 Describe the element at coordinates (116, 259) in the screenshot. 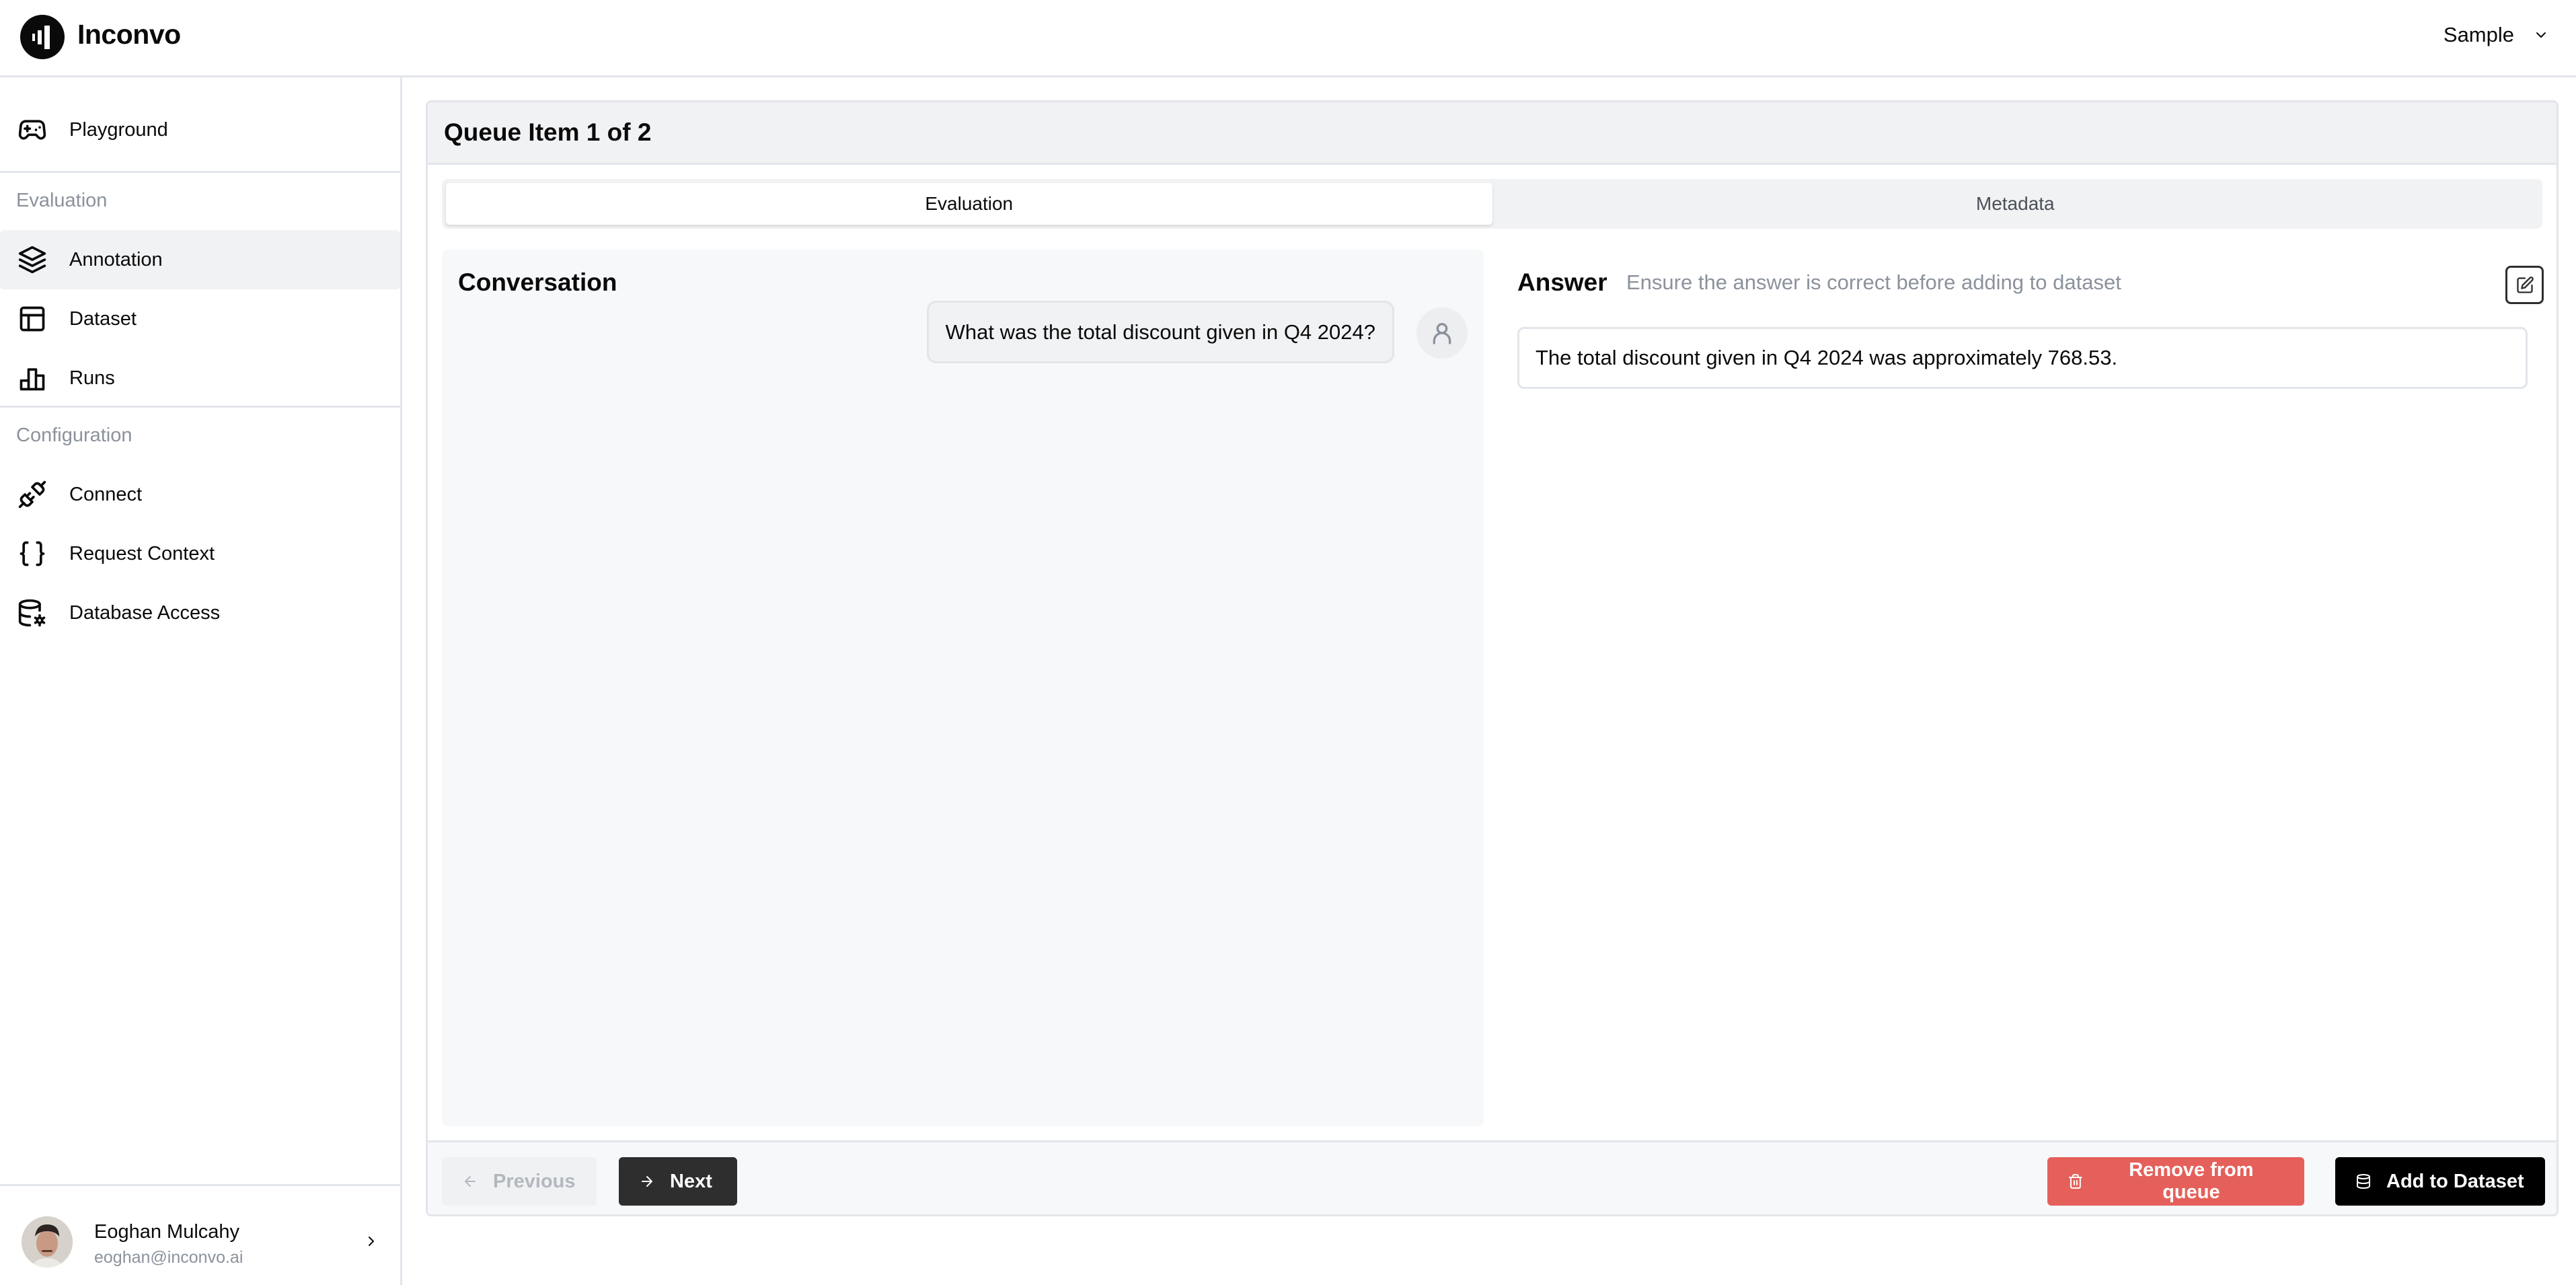

I see `sidebar-item-label: Annotation` at that location.